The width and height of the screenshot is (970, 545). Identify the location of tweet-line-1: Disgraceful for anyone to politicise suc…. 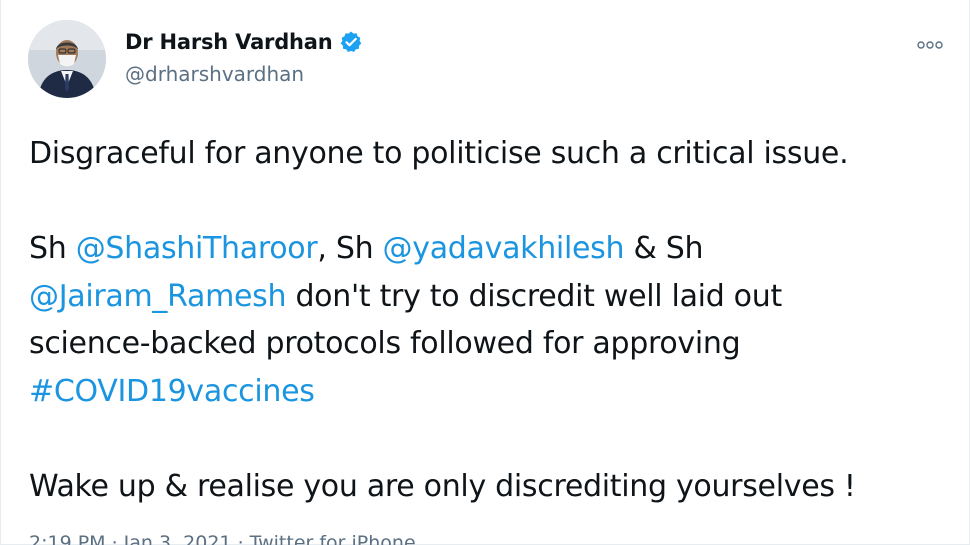
(439, 153).